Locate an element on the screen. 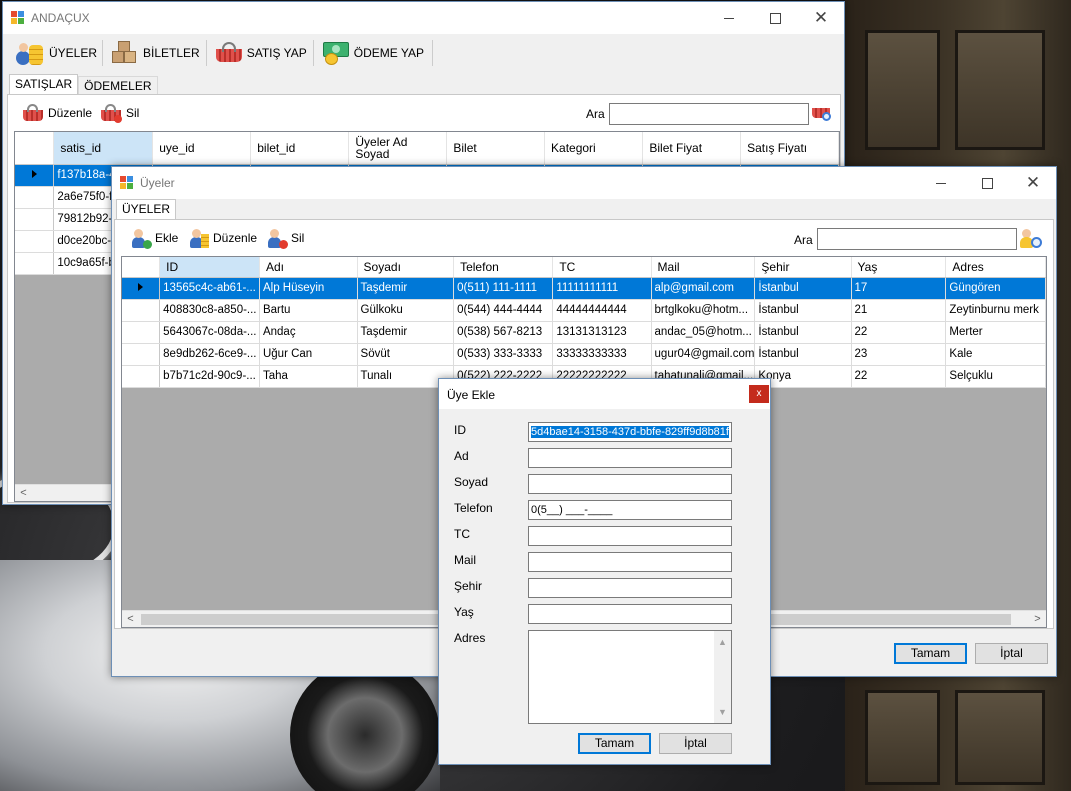 The height and width of the screenshot is (791, 1071). column-header: uye_id is located at coordinates (202, 148).